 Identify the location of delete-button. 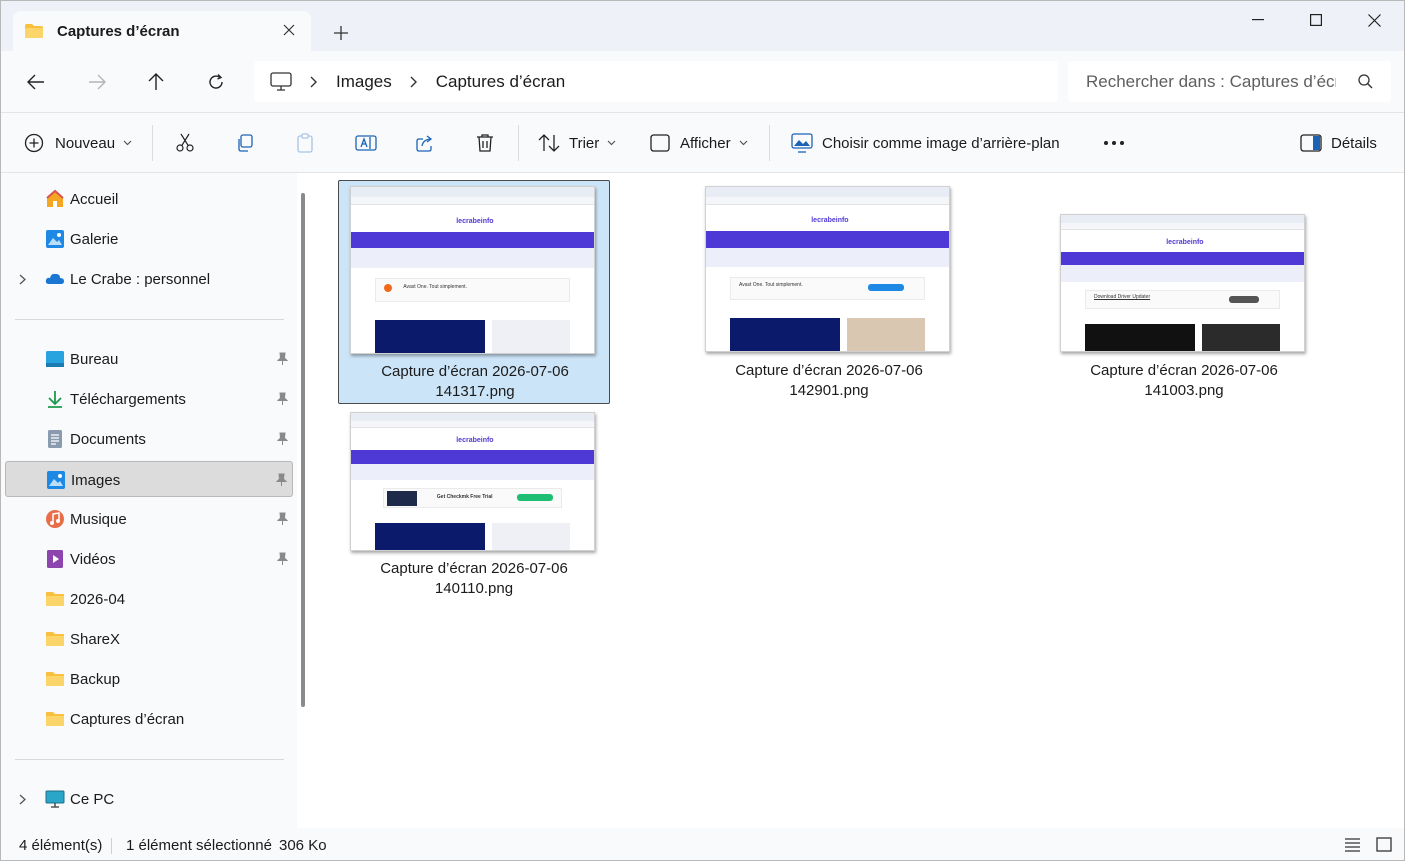
(485, 143).